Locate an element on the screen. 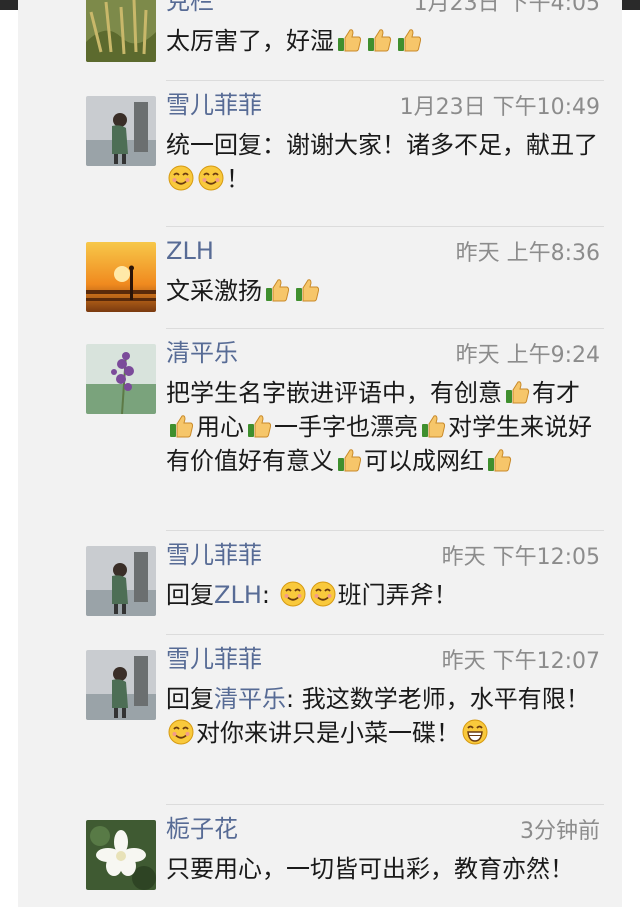  rice-field-avatar is located at coordinates (121, 31).